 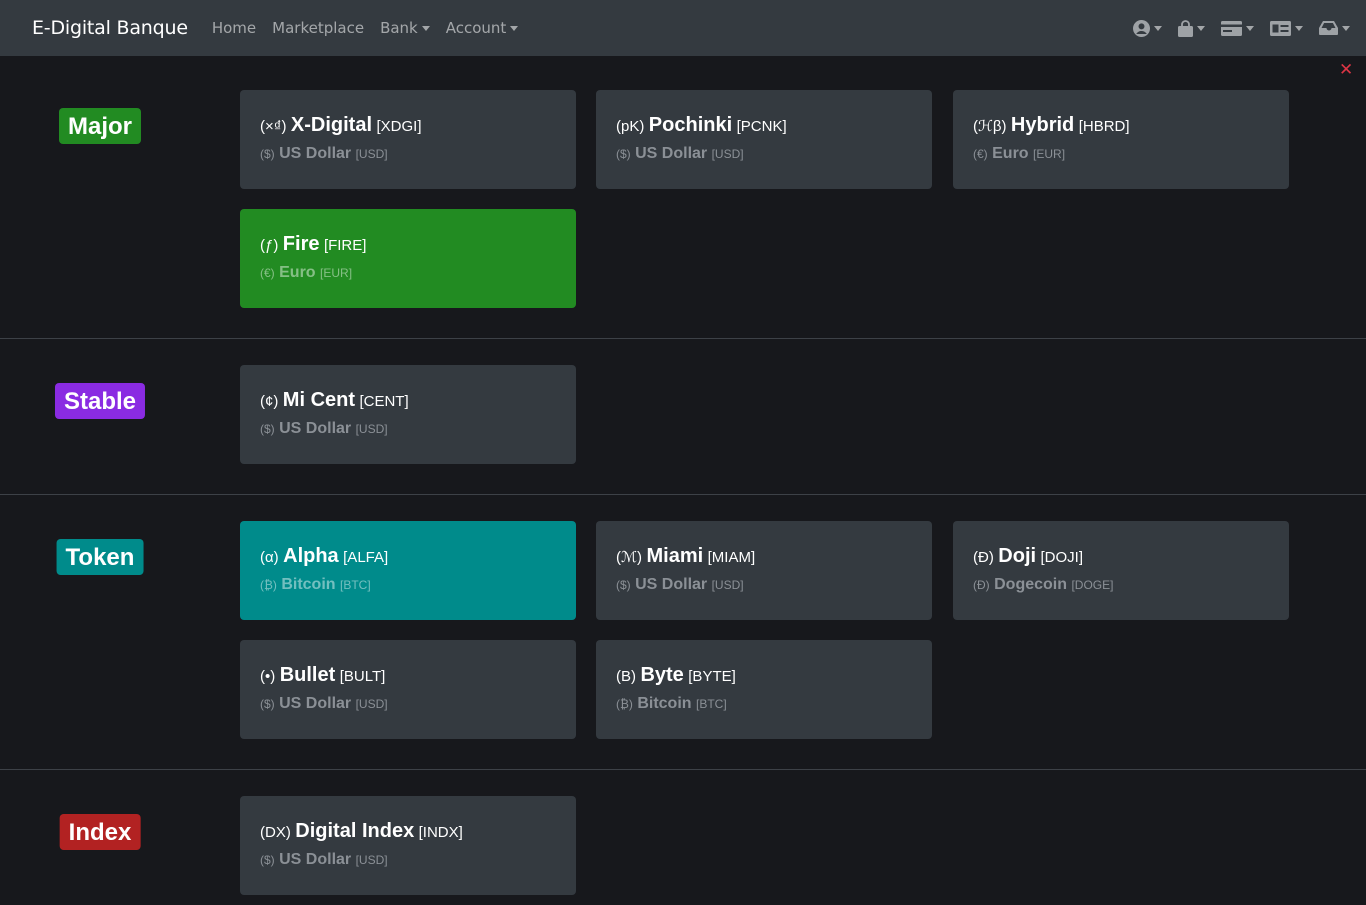 What do you see at coordinates (731, 557) in the screenshot?
I see `coin-code: [MIAM]` at bounding box center [731, 557].